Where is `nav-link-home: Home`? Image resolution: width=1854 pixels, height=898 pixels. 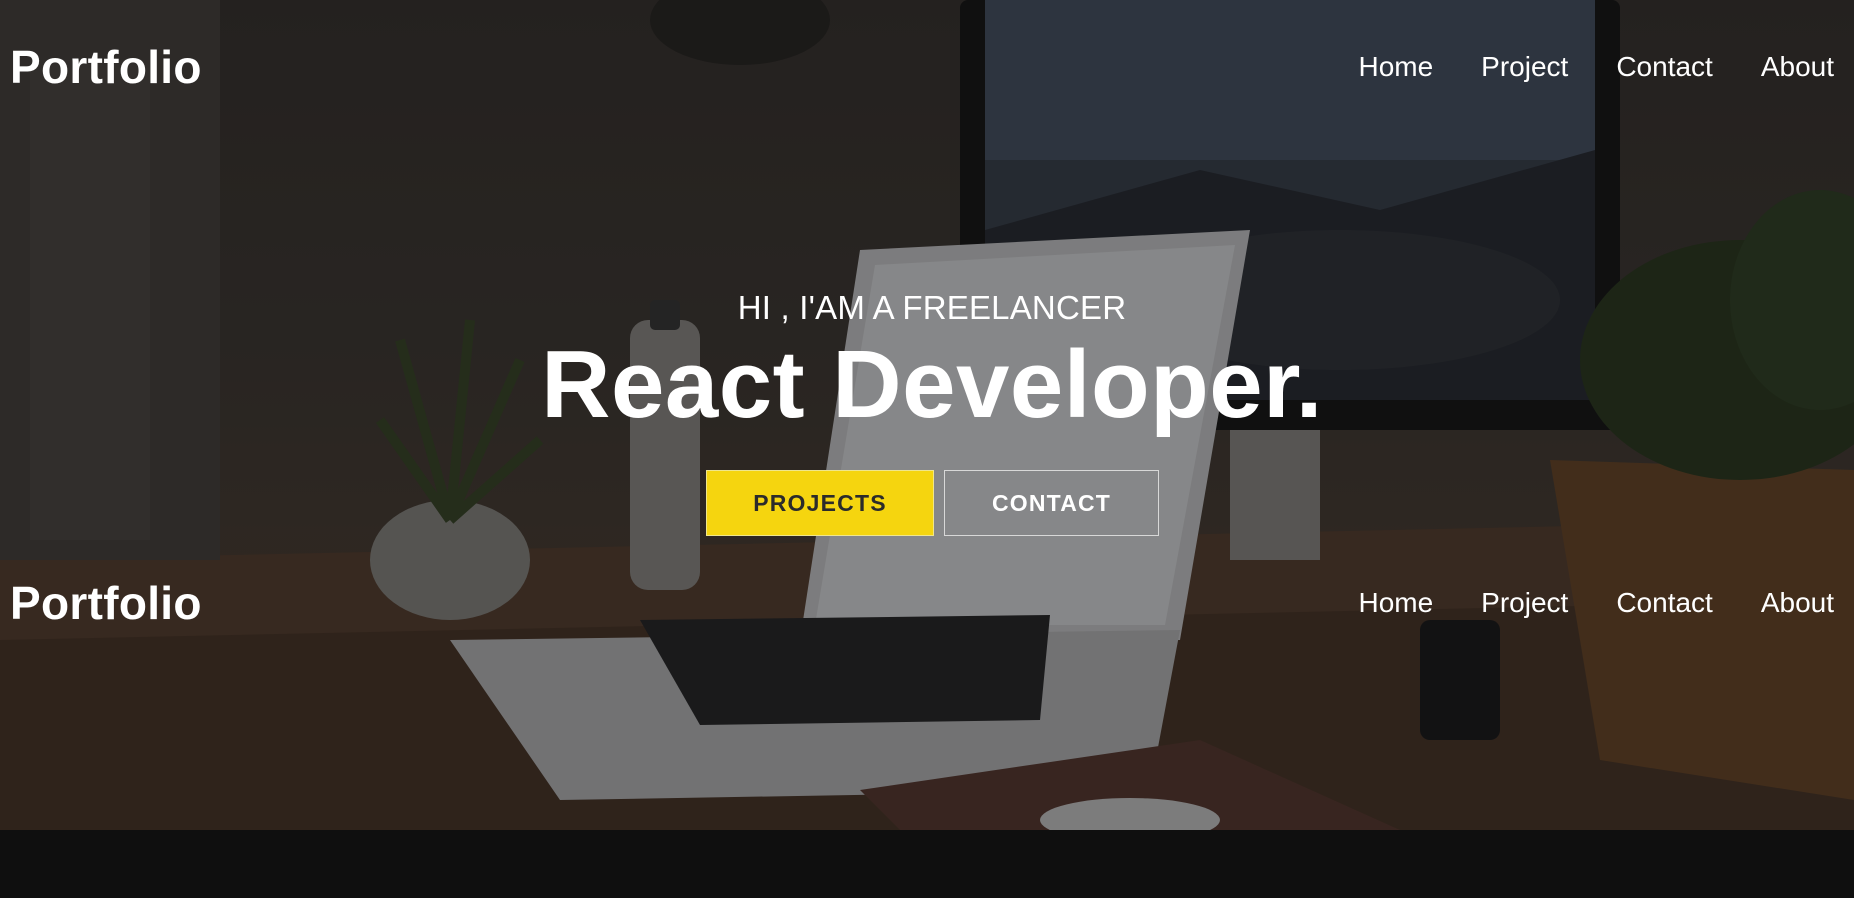
nav-link-home: Home is located at coordinates (1395, 67).